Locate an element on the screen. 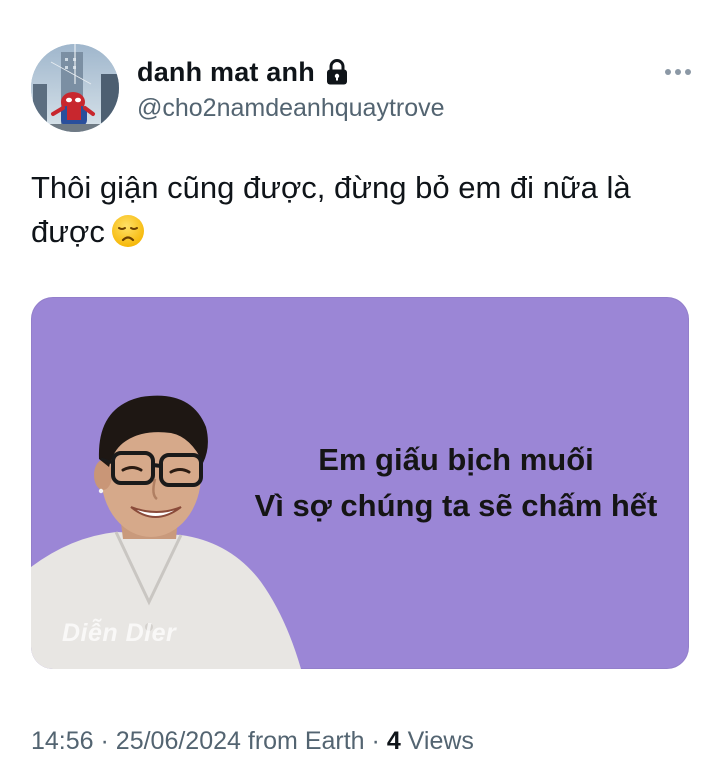  tweet-meta: 14:56 · 25/06/2024 from Earth · 4 Views is located at coordinates (252, 741).